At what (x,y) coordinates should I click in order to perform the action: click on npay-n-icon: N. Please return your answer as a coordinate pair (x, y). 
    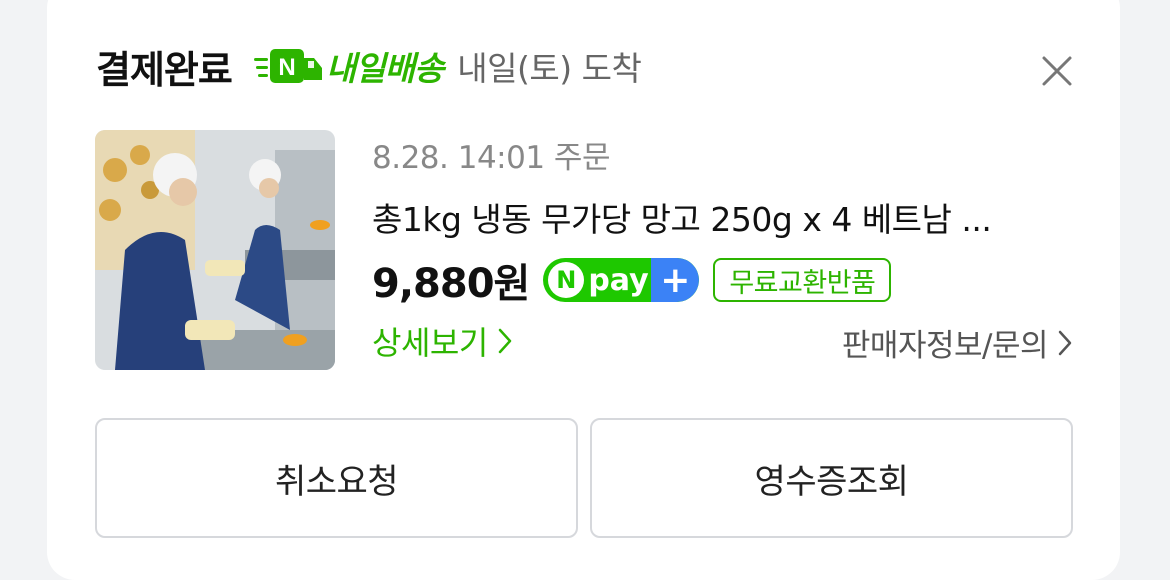
    Looking at the image, I should click on (566, 280).